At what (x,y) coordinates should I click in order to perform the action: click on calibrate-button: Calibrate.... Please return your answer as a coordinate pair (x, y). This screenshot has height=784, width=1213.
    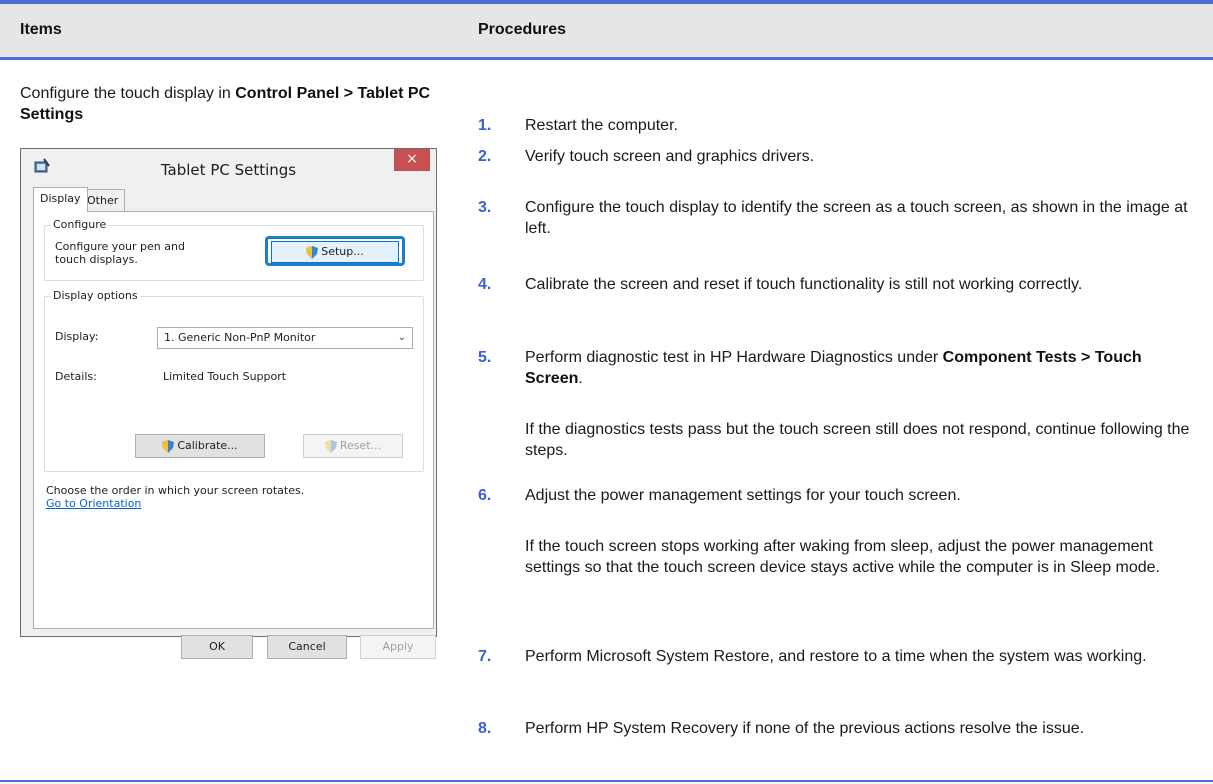
    Looking at the image, I should click on (200, 446).